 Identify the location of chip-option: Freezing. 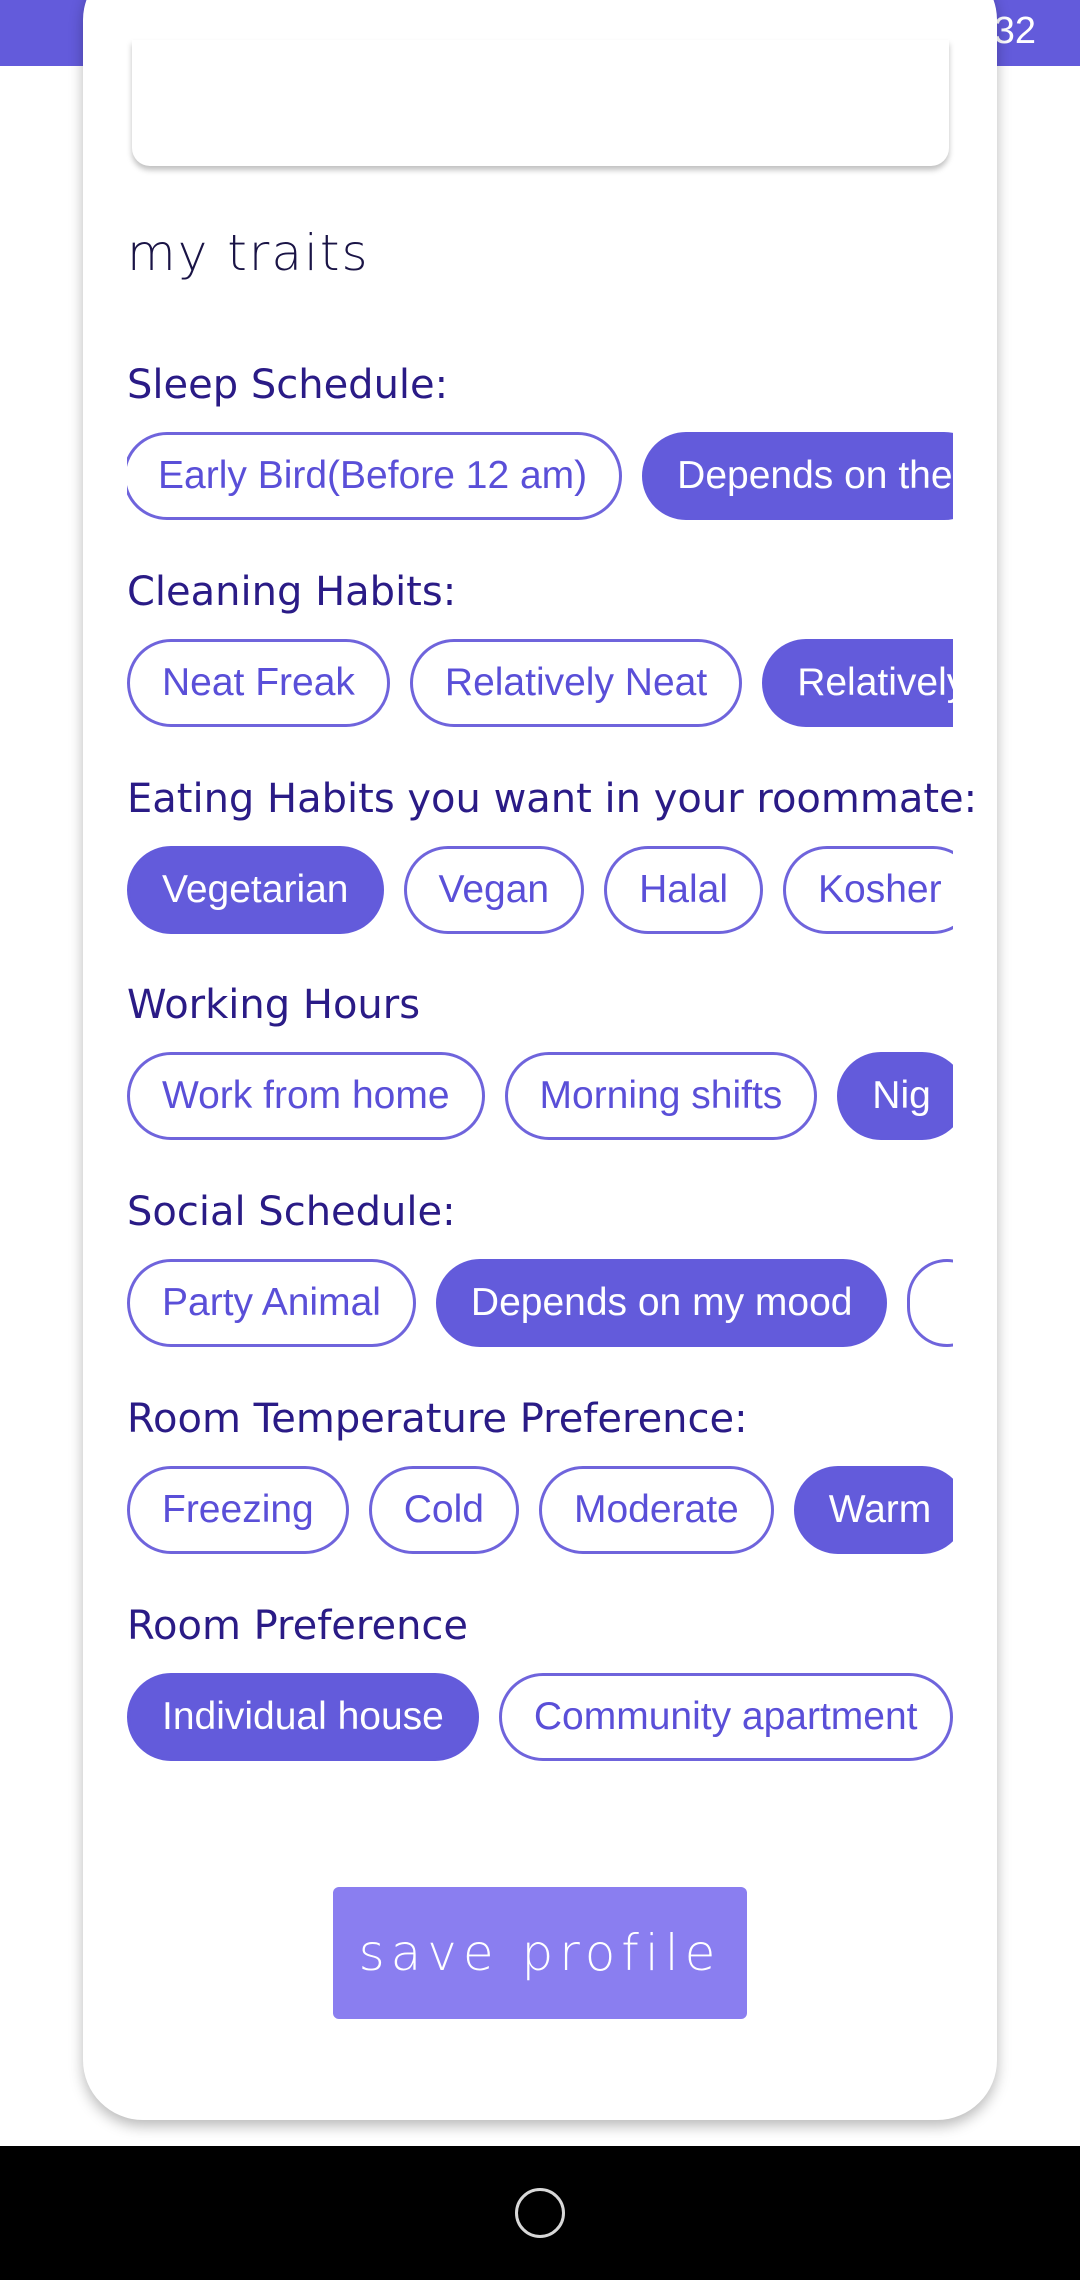
(238, 1510).